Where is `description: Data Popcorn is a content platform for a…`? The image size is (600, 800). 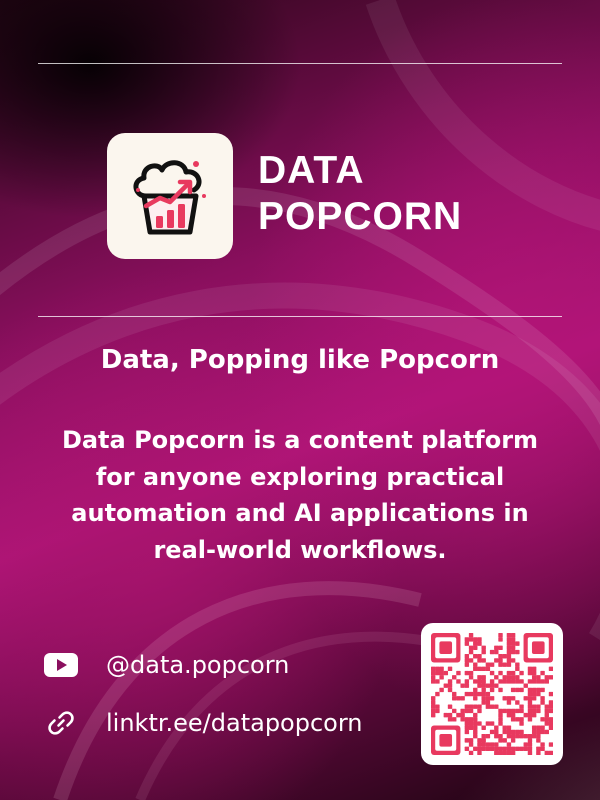 description: Data Popcorn is a content platform for a… is located at coordinates (300, 495).